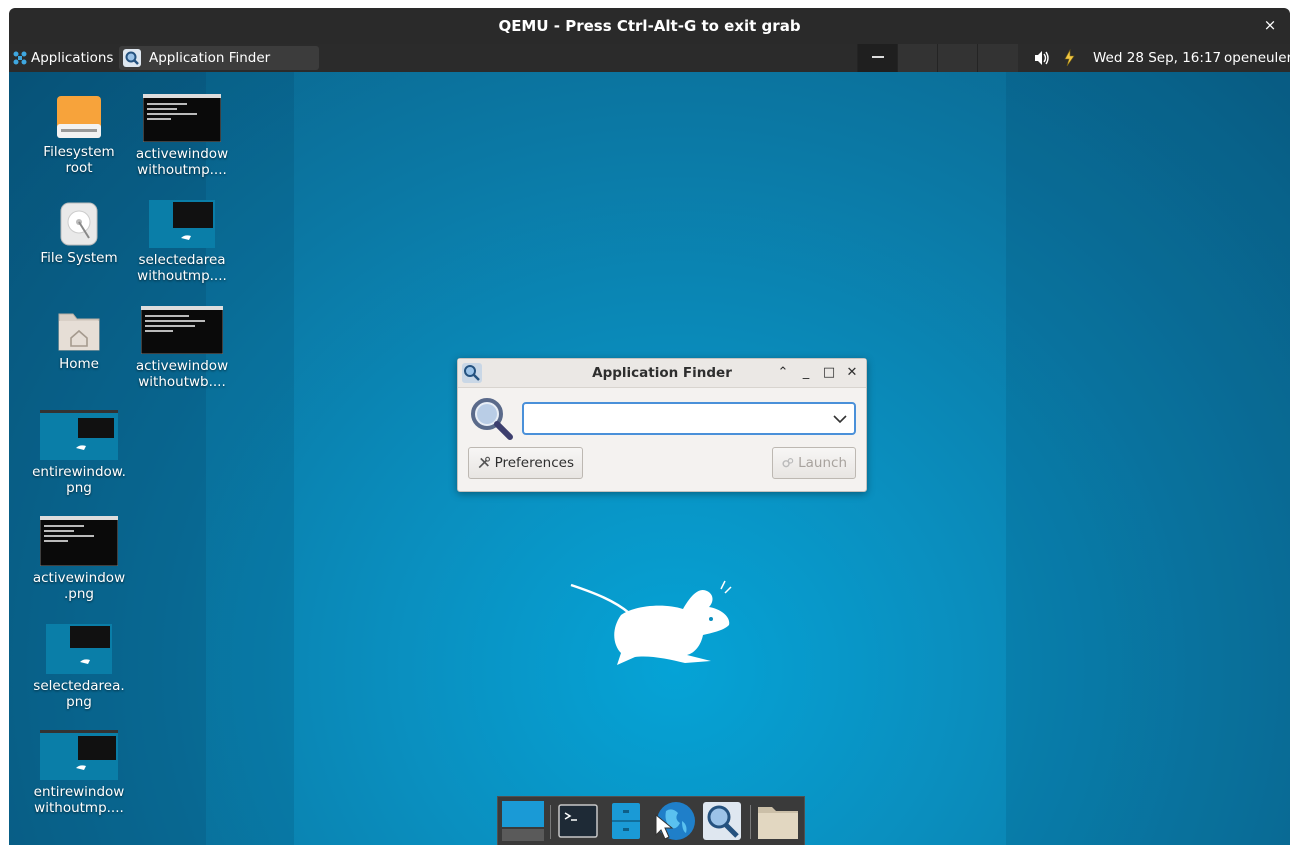 This screenshot has height=855, width=1300. Describe the element at coordinates (662, 373) in the screenshot. I see `dialog-titlebar: Application Finder ⌃ _ □ ✕` at that location.